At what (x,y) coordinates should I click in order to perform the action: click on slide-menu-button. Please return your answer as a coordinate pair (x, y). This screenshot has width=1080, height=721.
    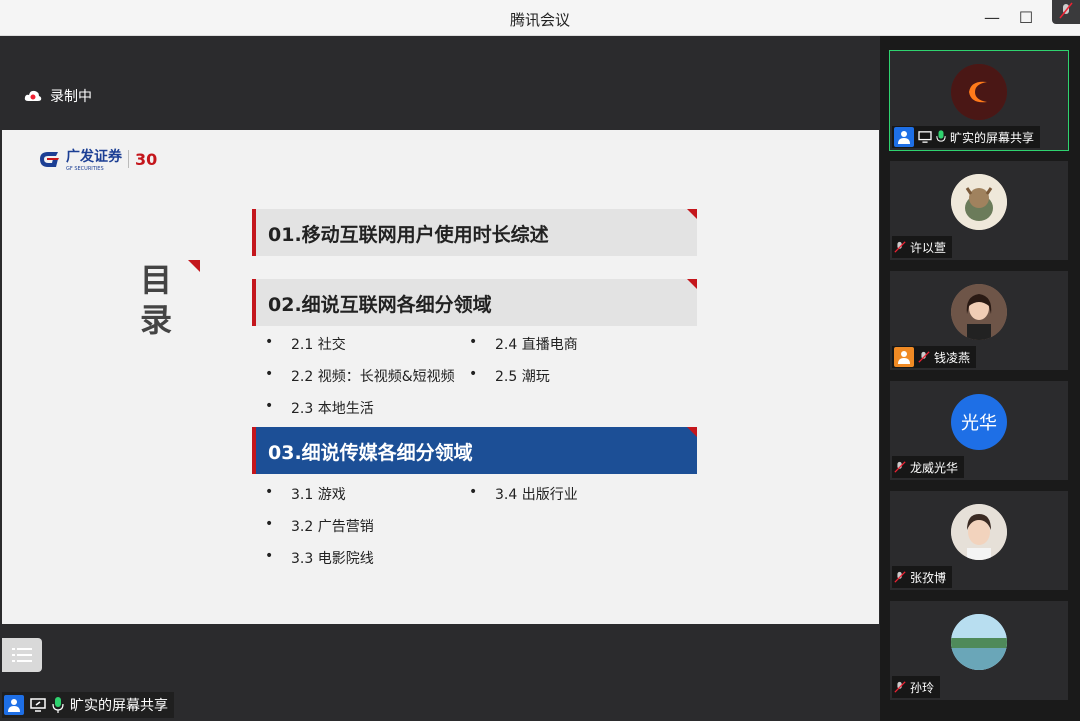
    Looking at the image, I should click on (22, 655).